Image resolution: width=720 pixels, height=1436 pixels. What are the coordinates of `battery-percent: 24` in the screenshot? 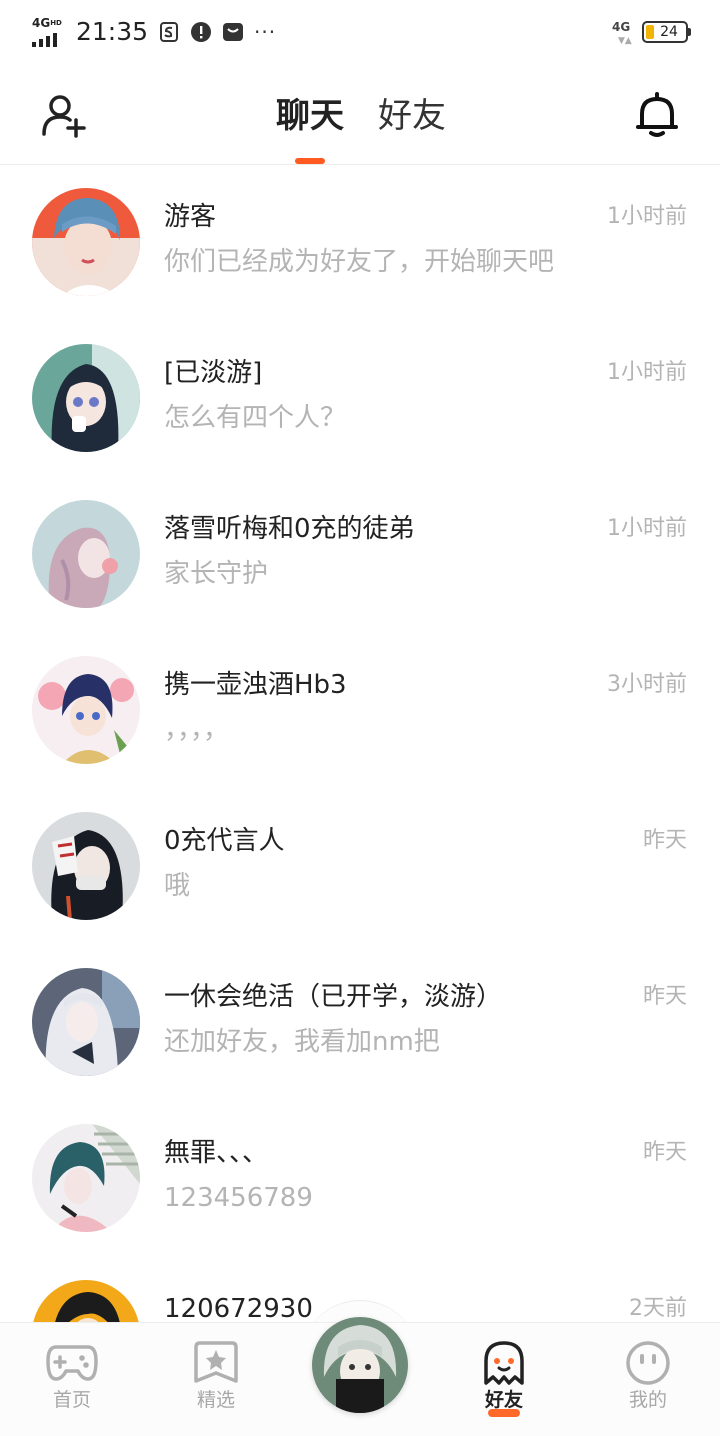 It's located at (669, 32).